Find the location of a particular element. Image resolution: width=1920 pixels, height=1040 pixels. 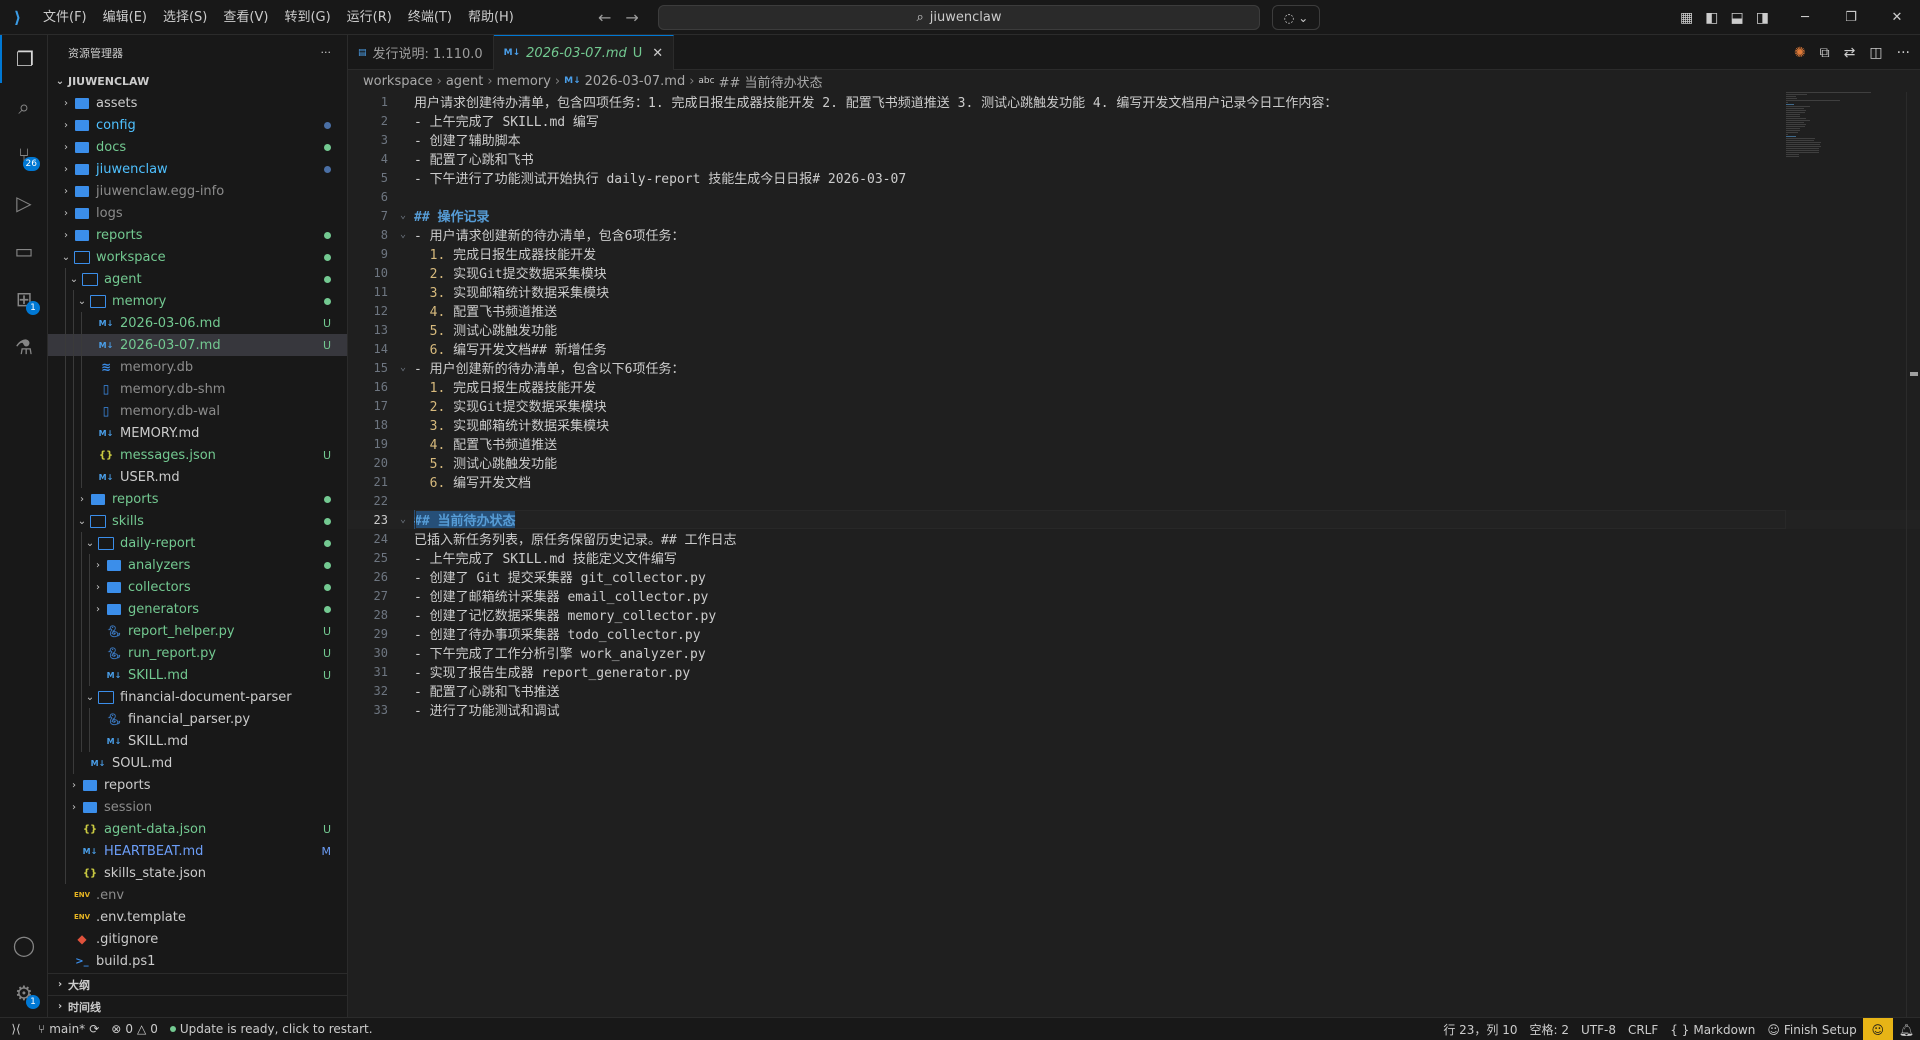

menu-item: 终端(T) is located at coordinates (430, 17).